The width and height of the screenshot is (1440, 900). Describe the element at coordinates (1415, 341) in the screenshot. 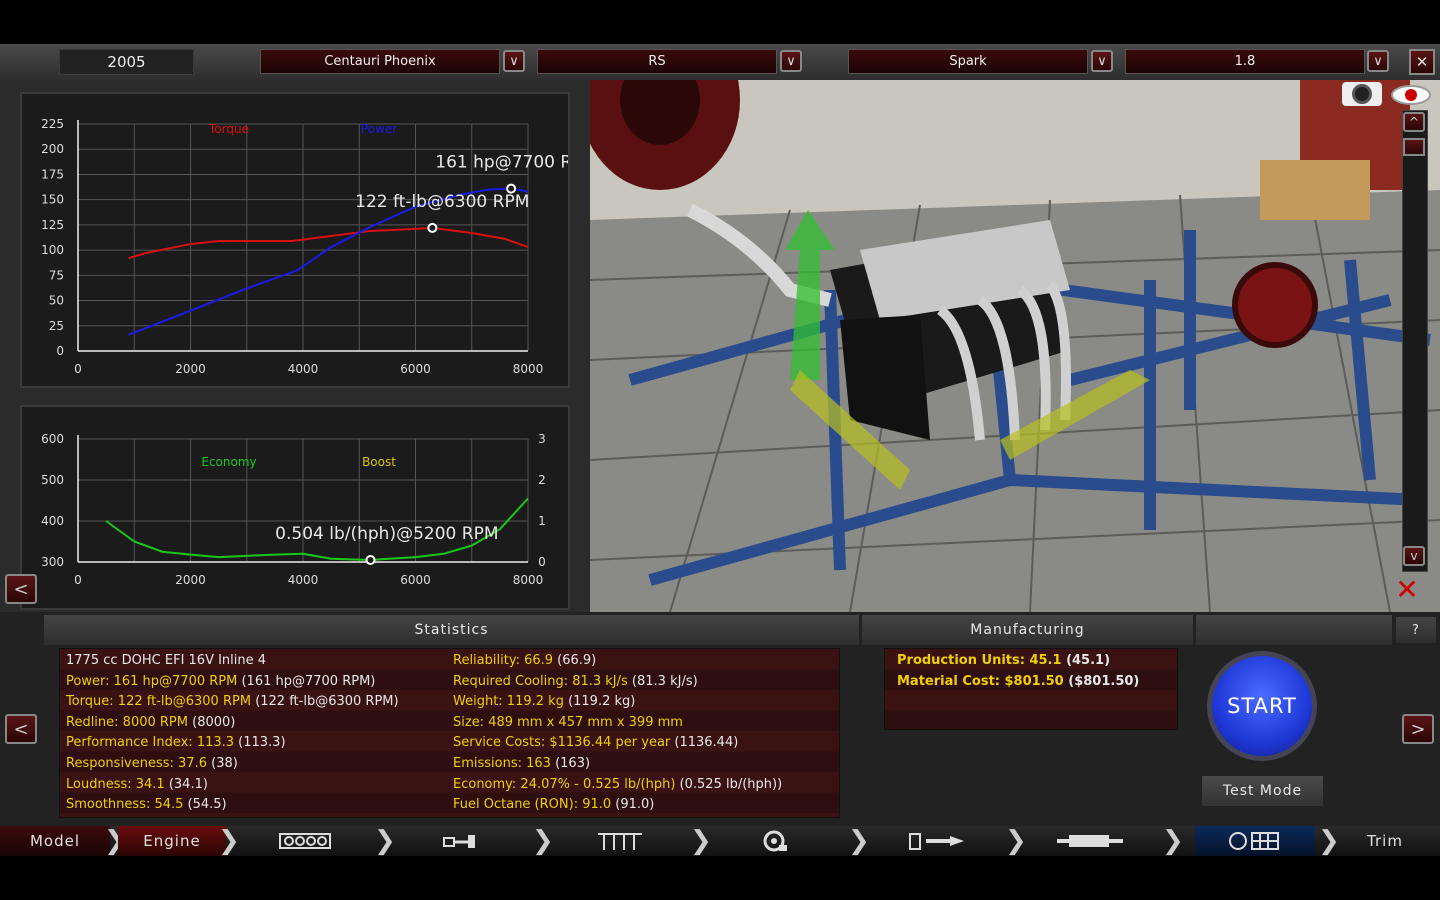

I see `zoom-scrollbar` at that location.